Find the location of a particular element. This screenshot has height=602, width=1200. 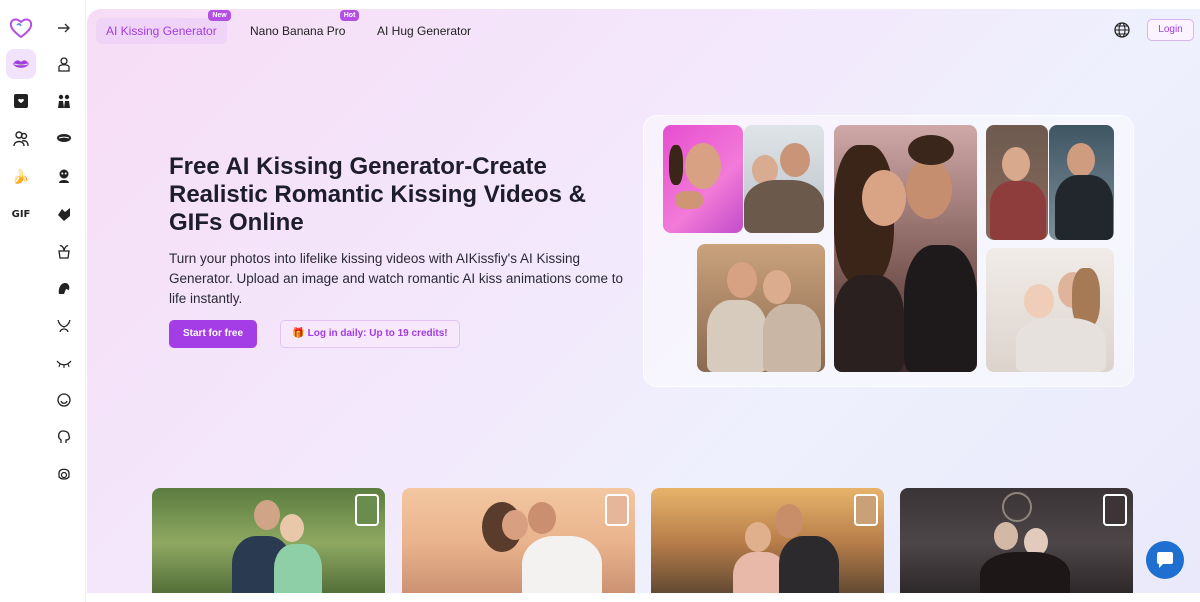

example-image-winter-couple is located at coordinates (784, 179).